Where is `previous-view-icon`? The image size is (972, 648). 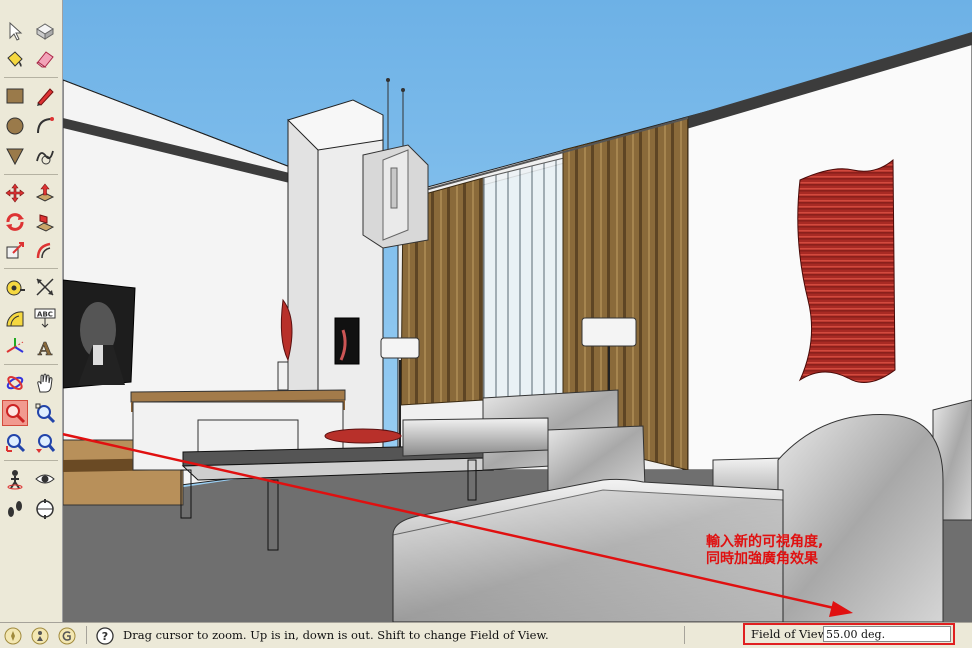 previous-view-icon is located at coordinates (46, 443).